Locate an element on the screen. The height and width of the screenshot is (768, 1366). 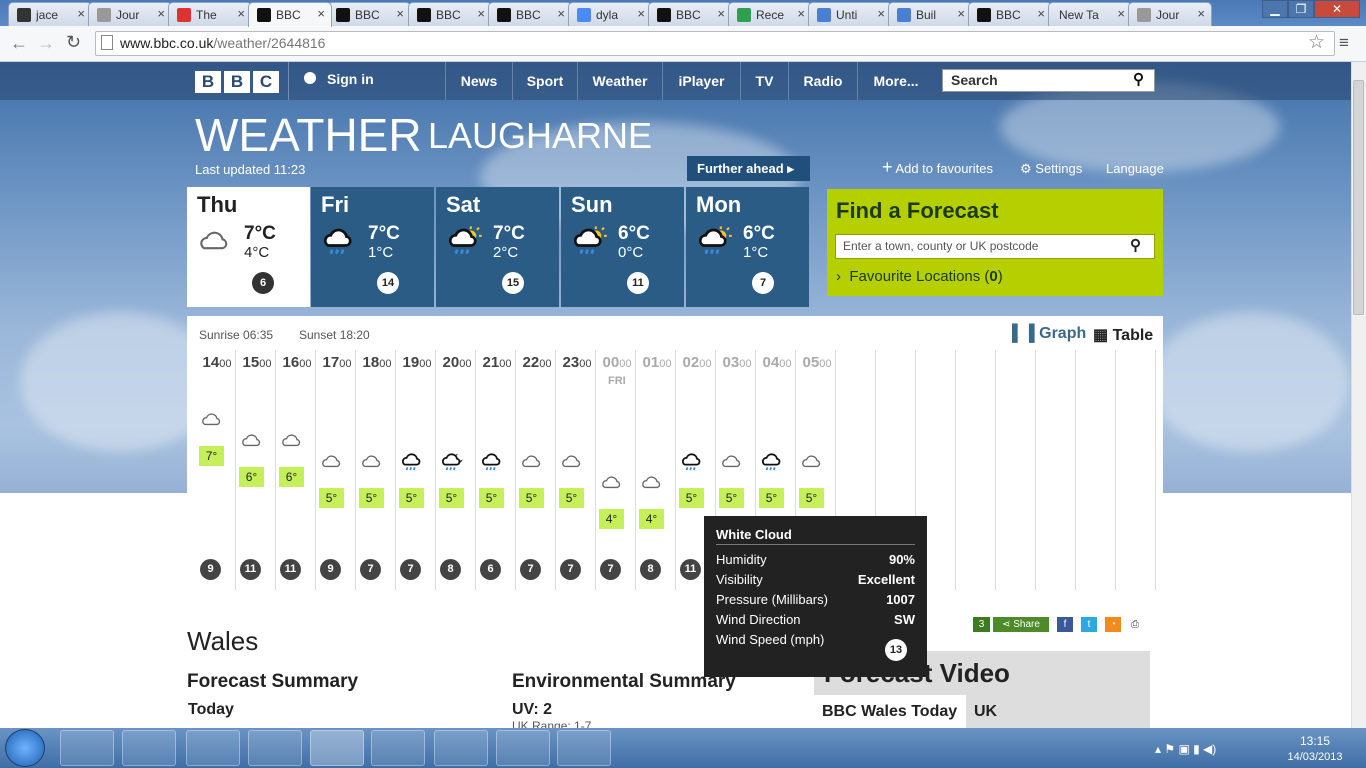
favourite-locations-link: › Favourite Locations (0) is located at coordinates (919, 276).